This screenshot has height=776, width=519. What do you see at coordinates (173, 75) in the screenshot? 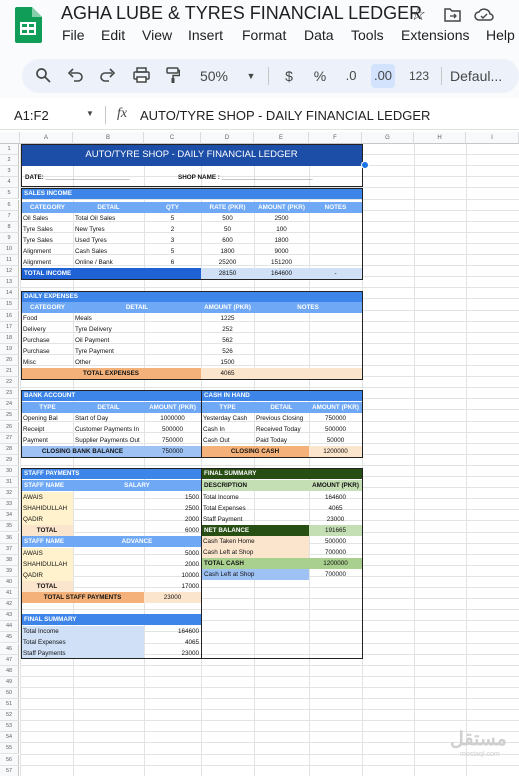
I see `paint-format-icon` at bounding box center [173, 75].